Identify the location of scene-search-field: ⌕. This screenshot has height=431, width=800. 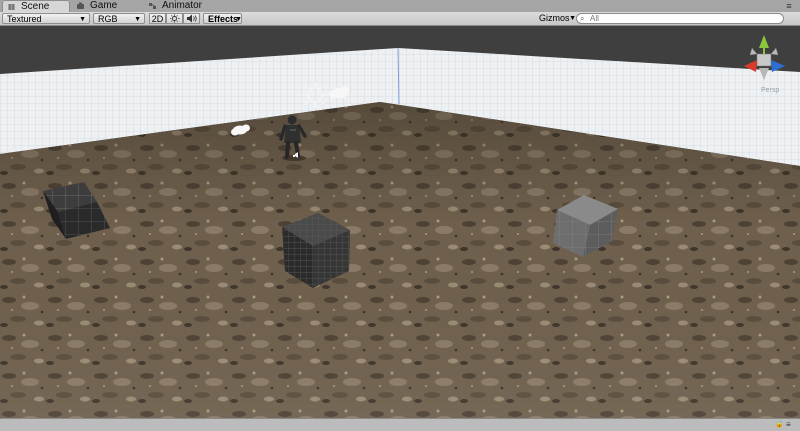
(680, 18).